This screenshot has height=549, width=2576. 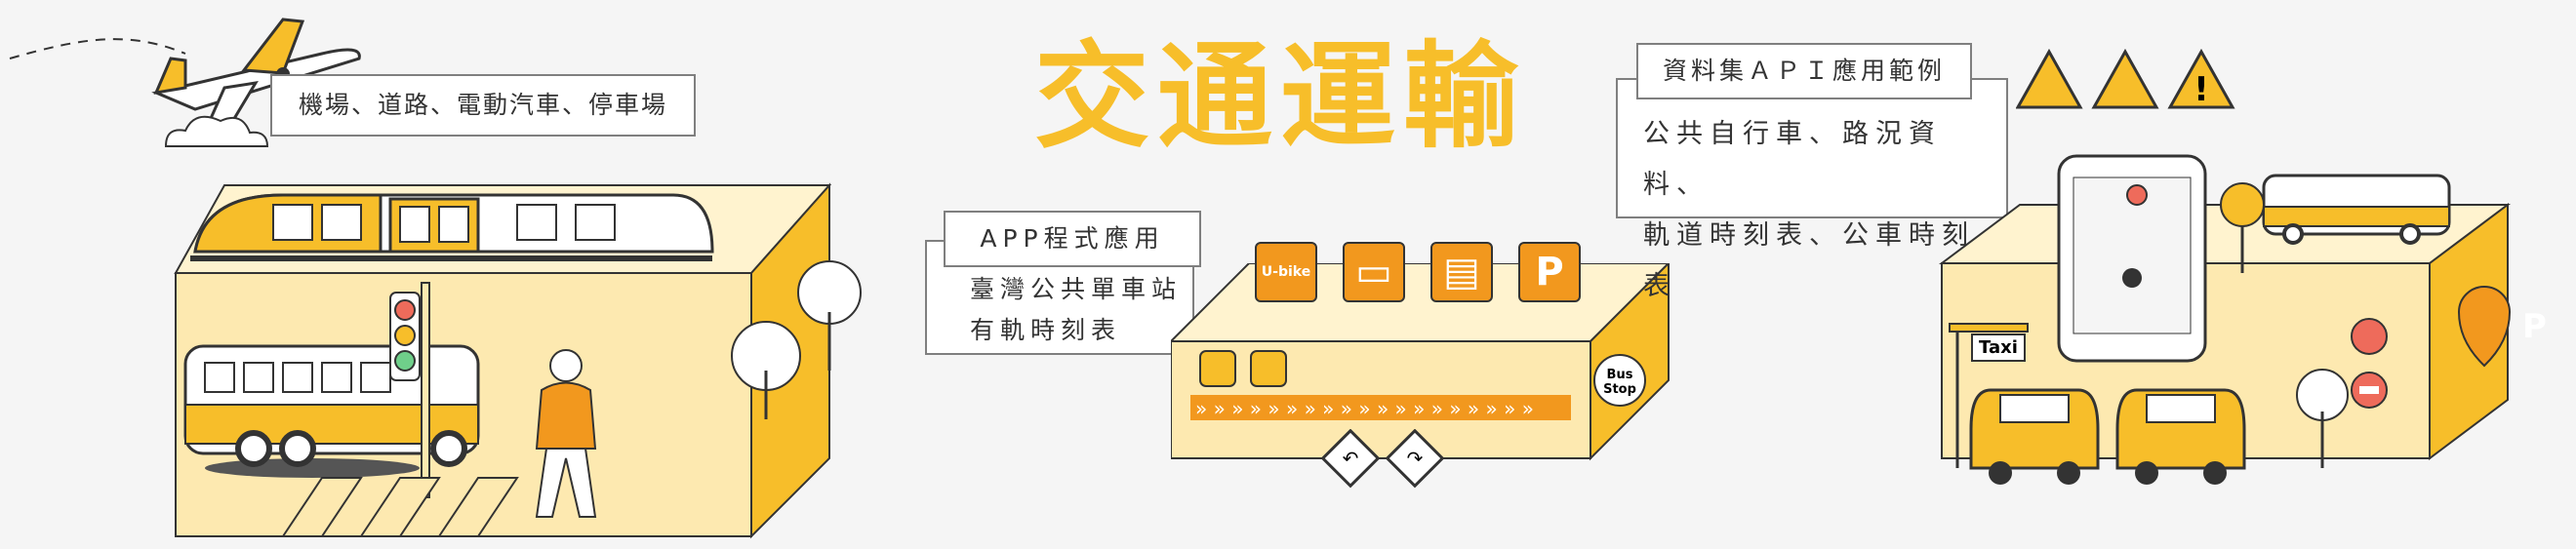 What do you see at coordinates (1418, 272) in the screenshot?
I see `app-icon-row: U-bike ▭ ▤ P` at bounding box center [1418, 272].